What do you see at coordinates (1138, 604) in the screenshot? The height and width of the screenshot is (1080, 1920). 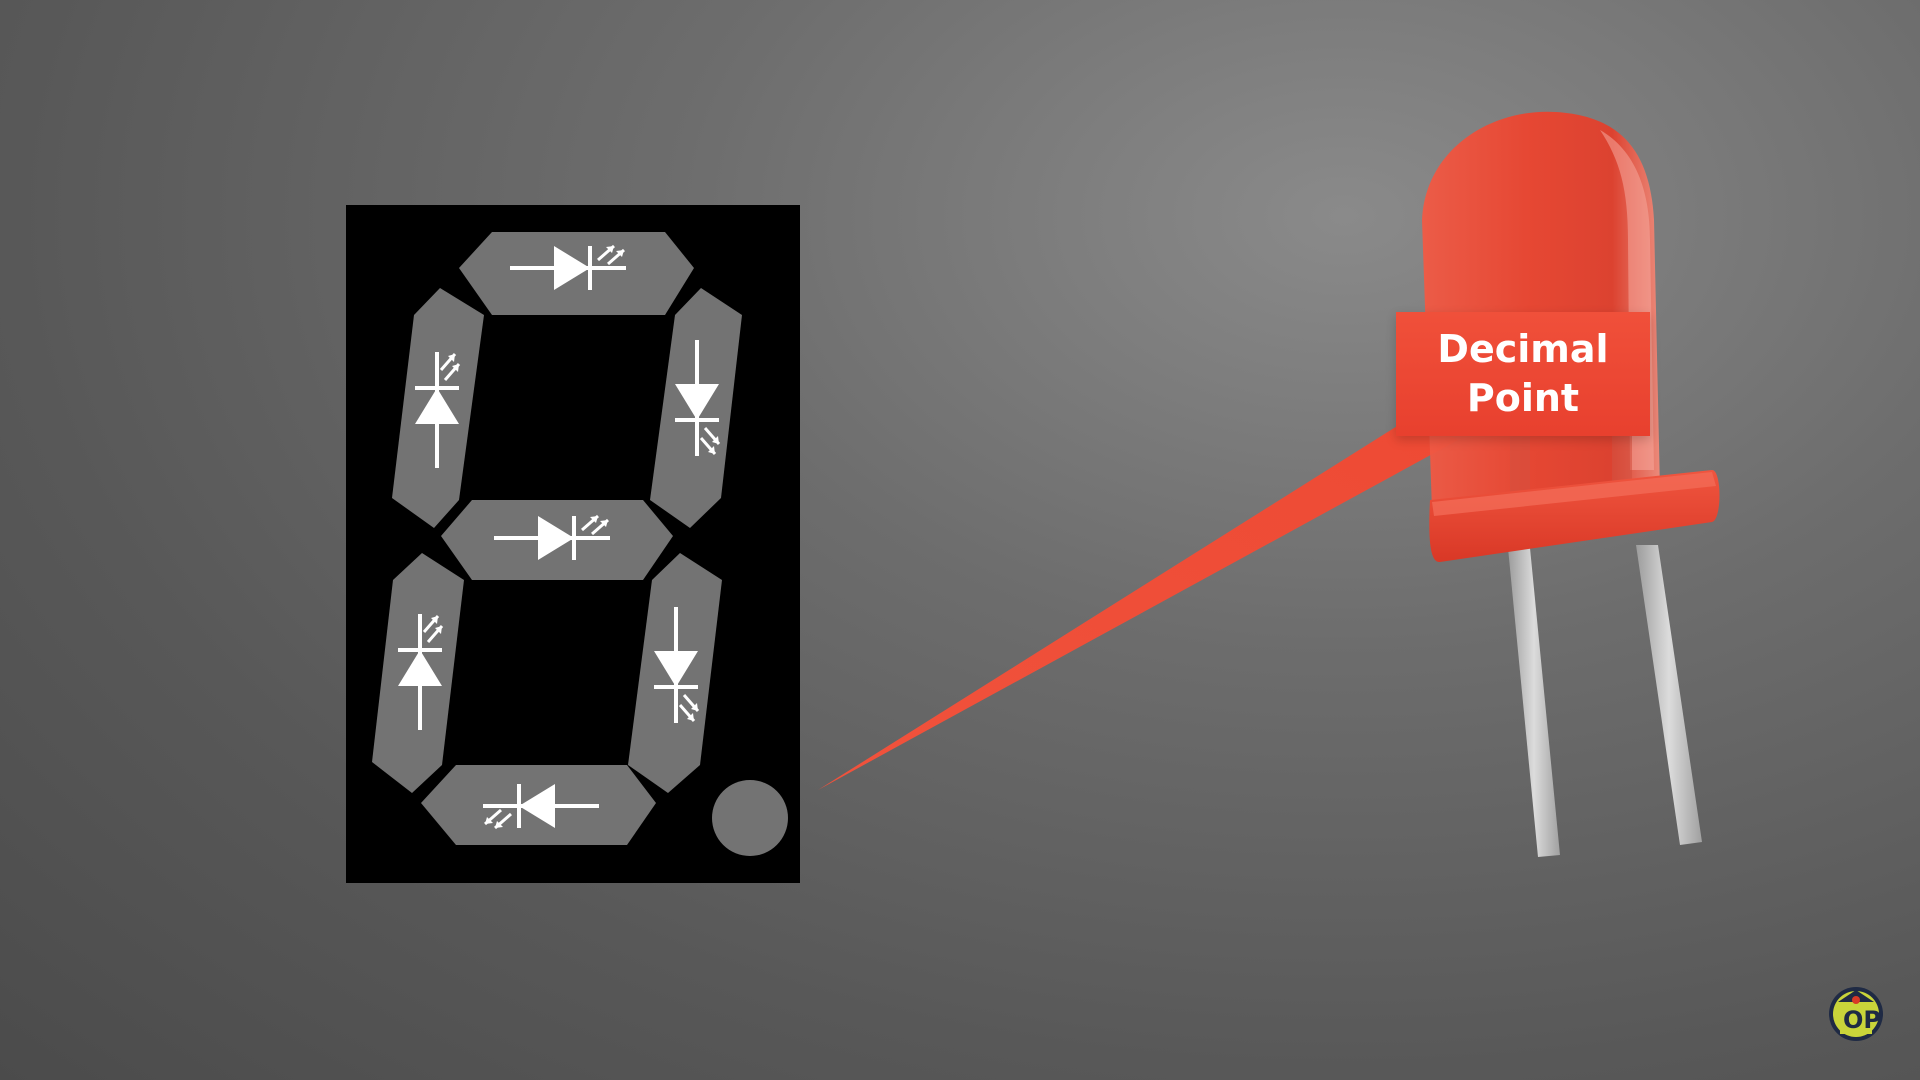 I see `callout-pointer` at bounding box center [1138, 604].